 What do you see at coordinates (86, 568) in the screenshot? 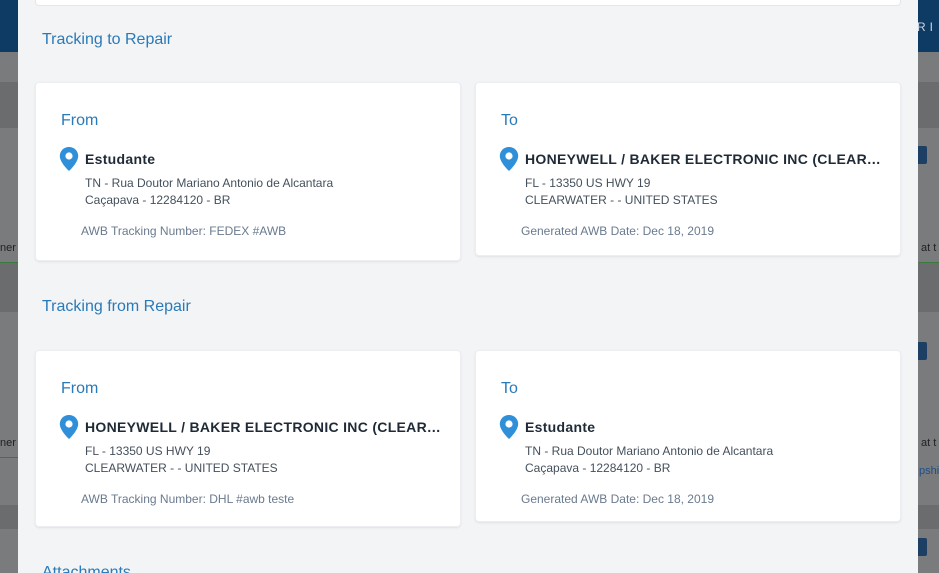
I see `section-title-attachments: Attachments` at bounding box center [86, 568].